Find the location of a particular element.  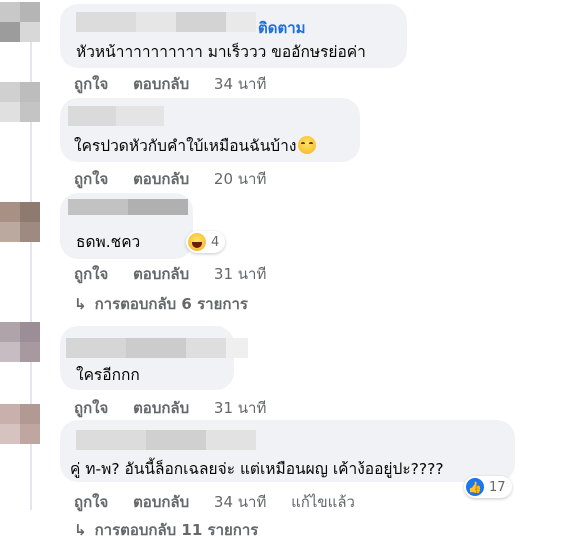

comment-actions: ถูกใจ ตอบกลับ 34 นาที is located at coordinates (170, 84).